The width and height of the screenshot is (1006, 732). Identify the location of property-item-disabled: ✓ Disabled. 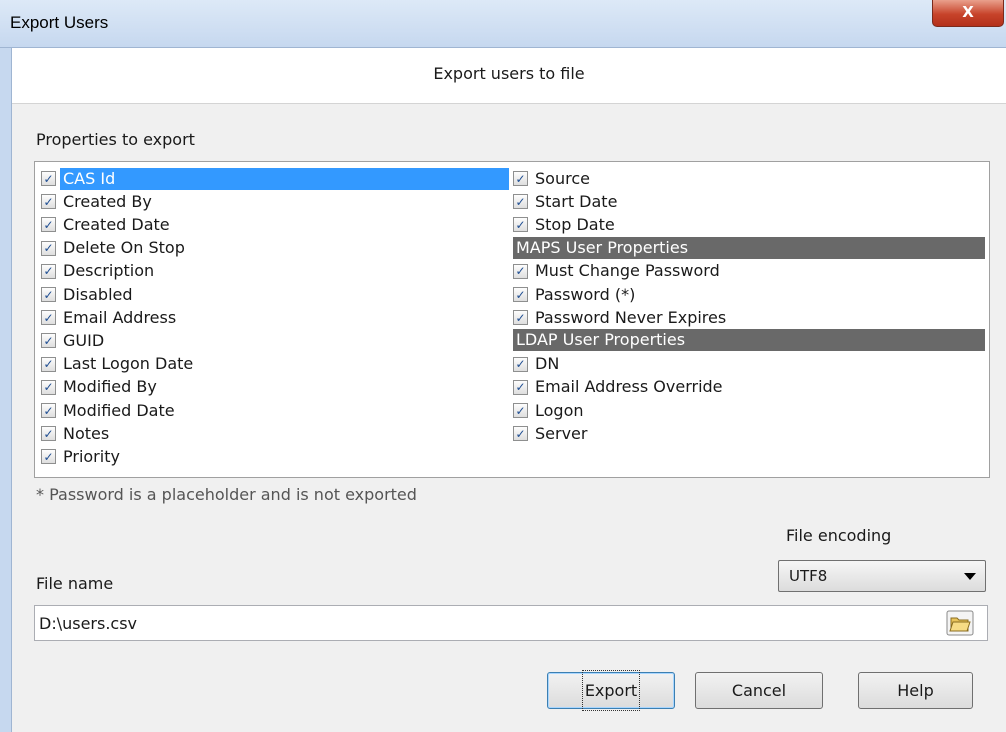
(88, 294).